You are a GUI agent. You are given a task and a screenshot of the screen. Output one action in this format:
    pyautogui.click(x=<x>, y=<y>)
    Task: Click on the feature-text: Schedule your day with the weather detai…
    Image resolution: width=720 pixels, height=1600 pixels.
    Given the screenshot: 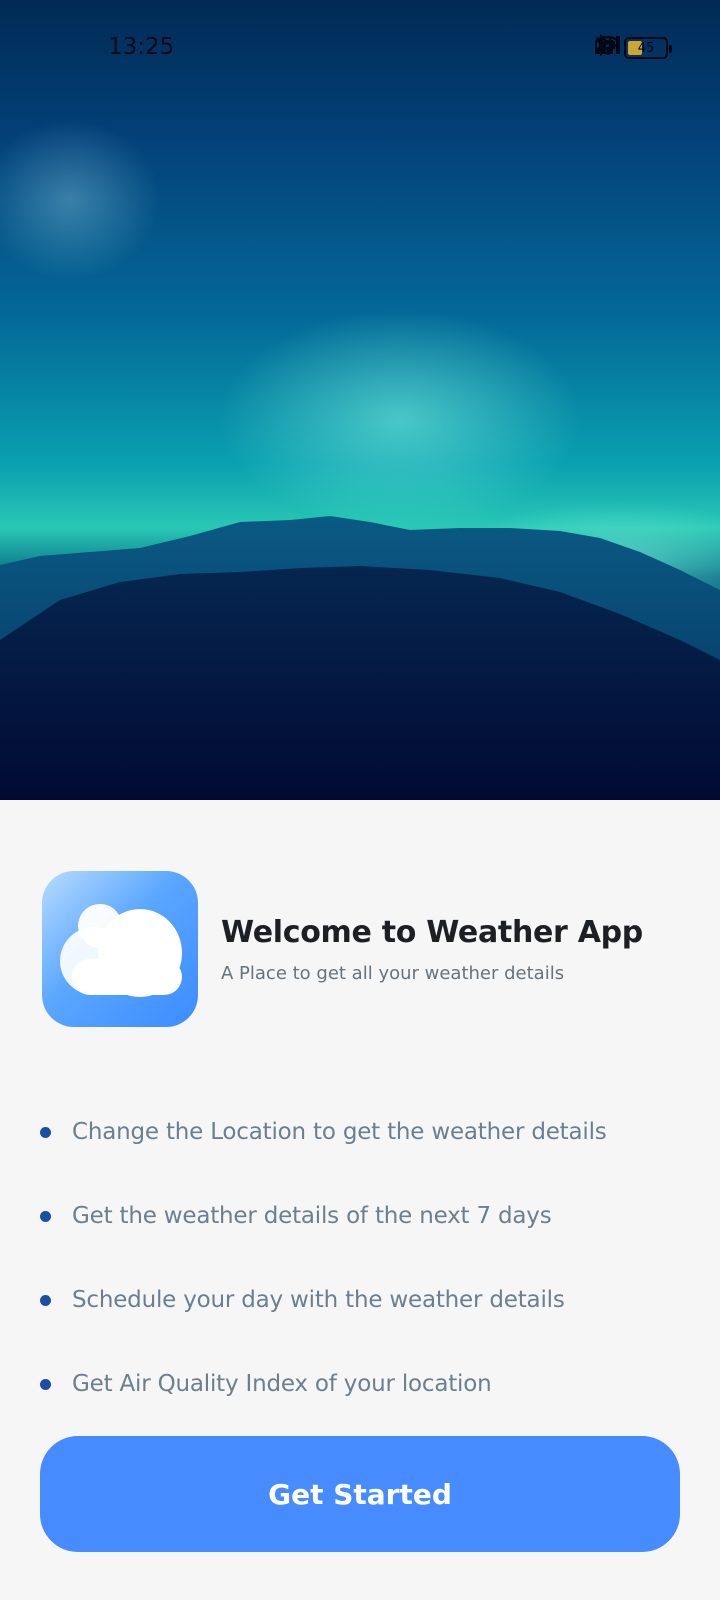 What is the action you would take?
    pyautogui.click(x=318, y=1300)
    